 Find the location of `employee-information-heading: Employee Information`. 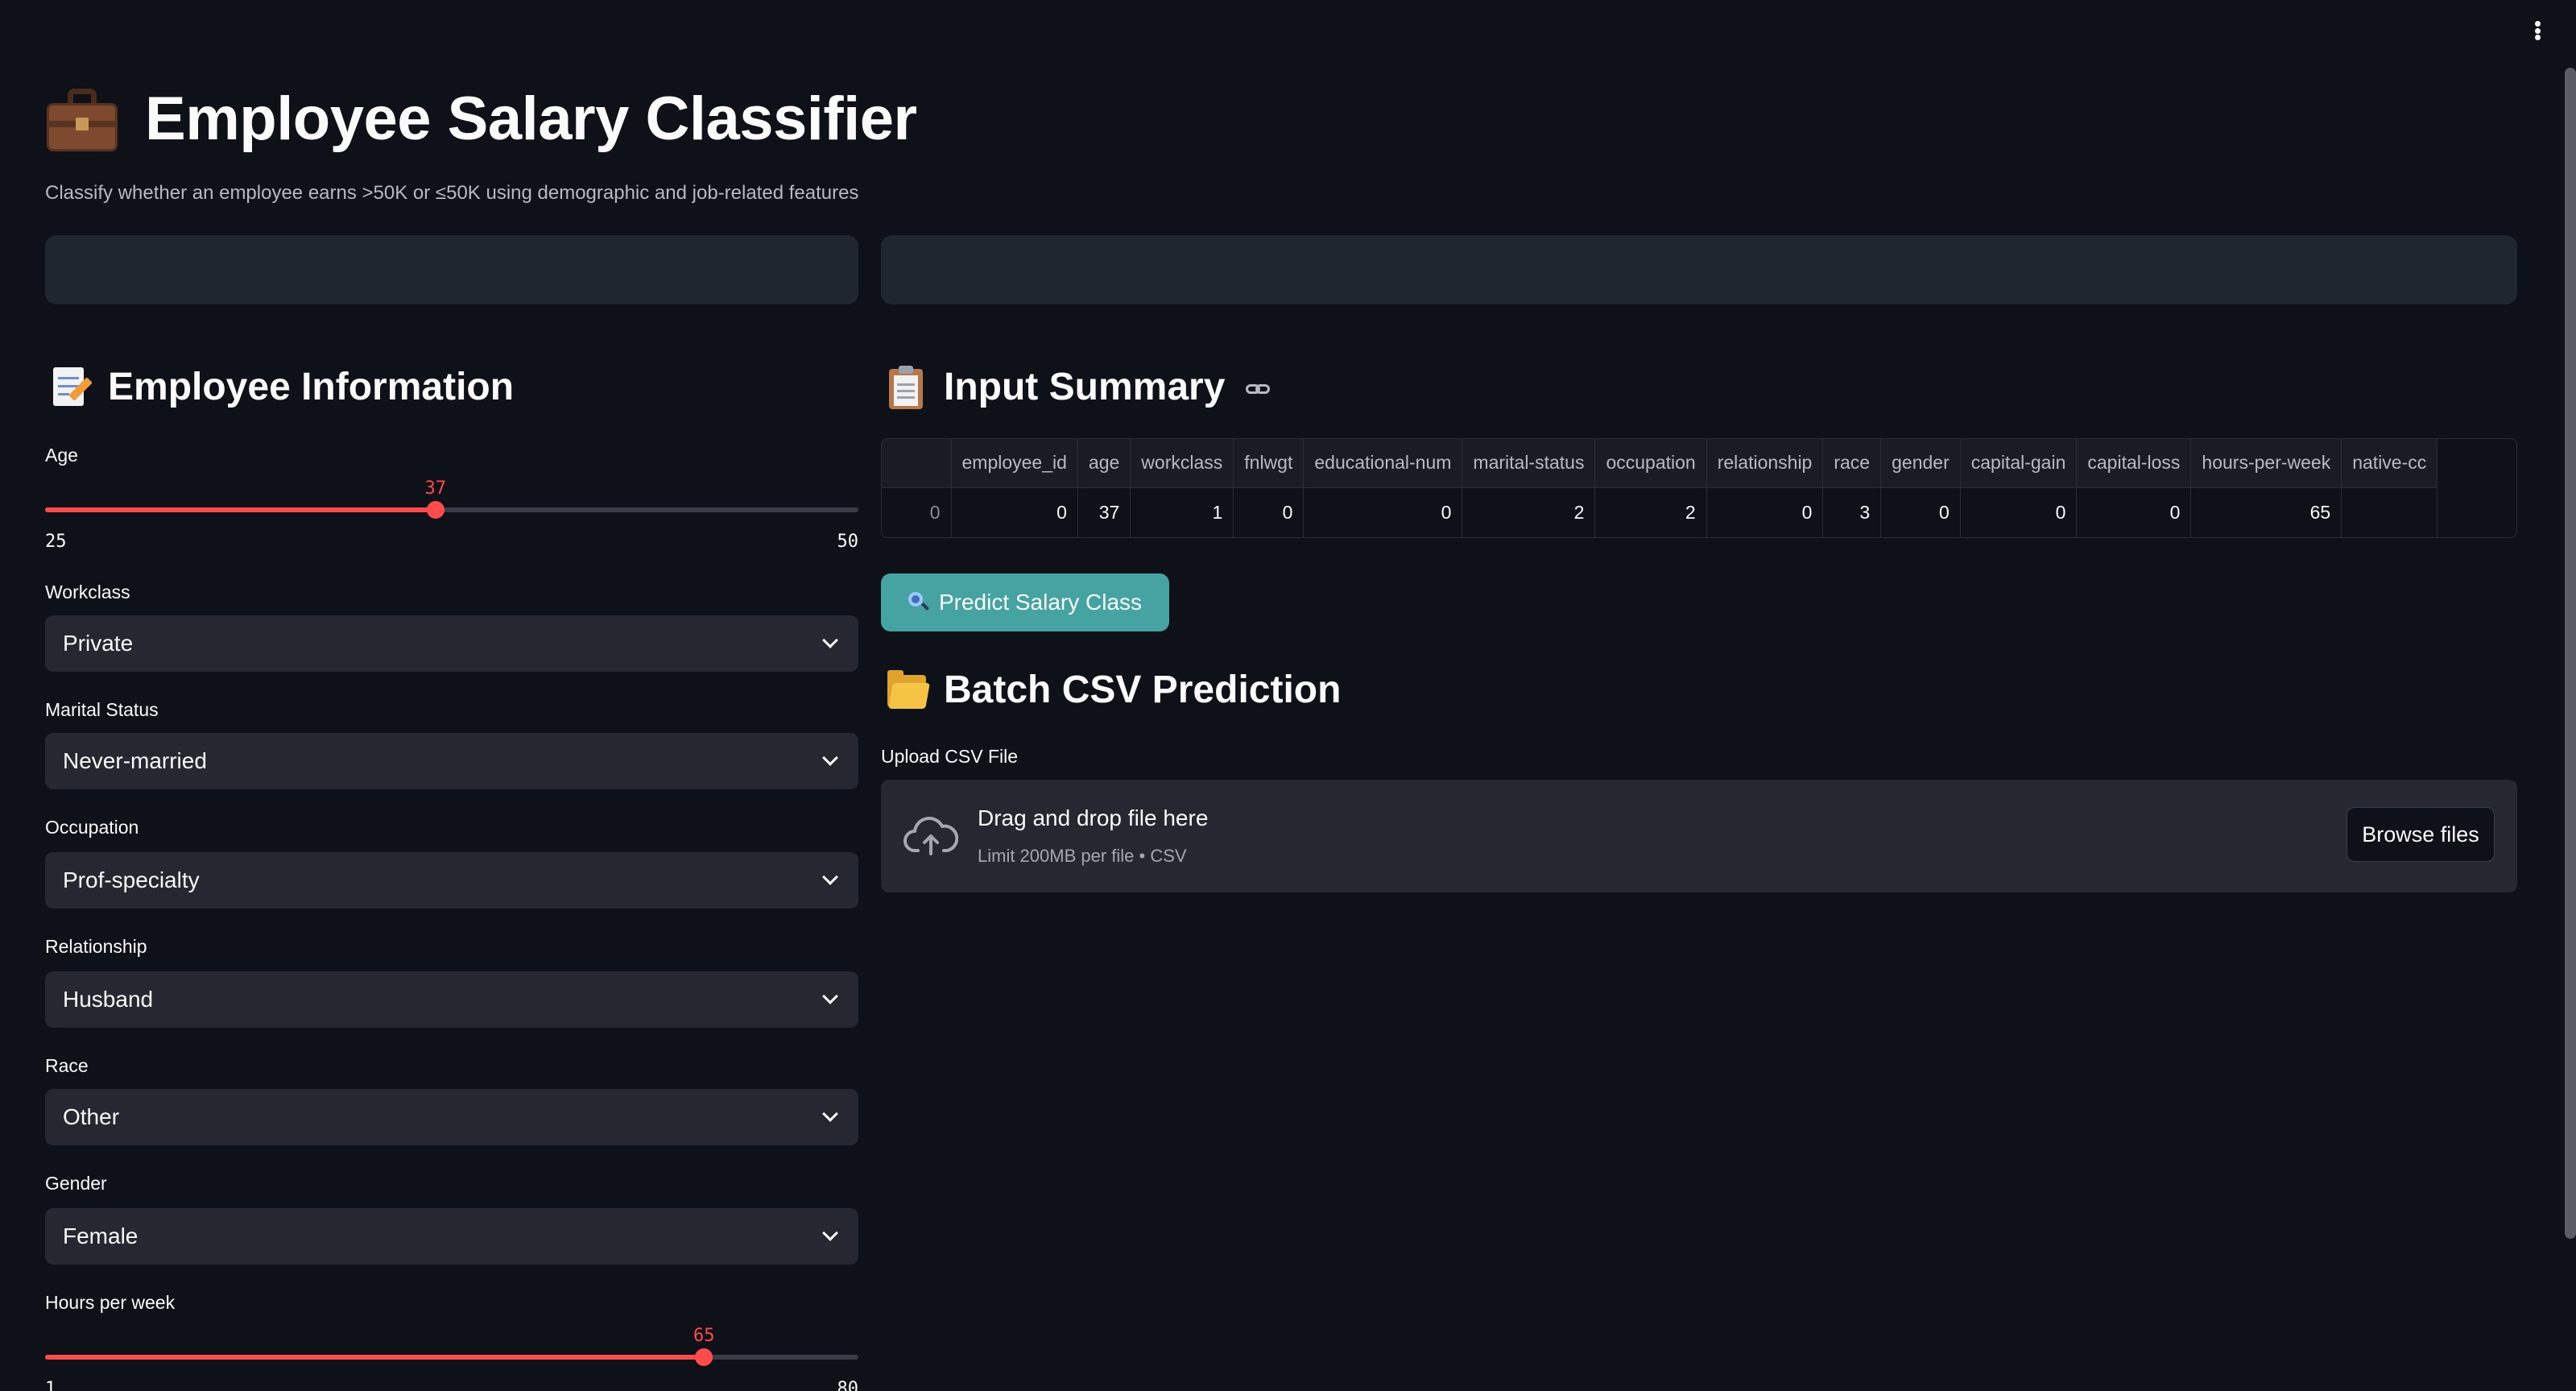

employee-information-heading: Employee Information is located at coordinates (282, 387).